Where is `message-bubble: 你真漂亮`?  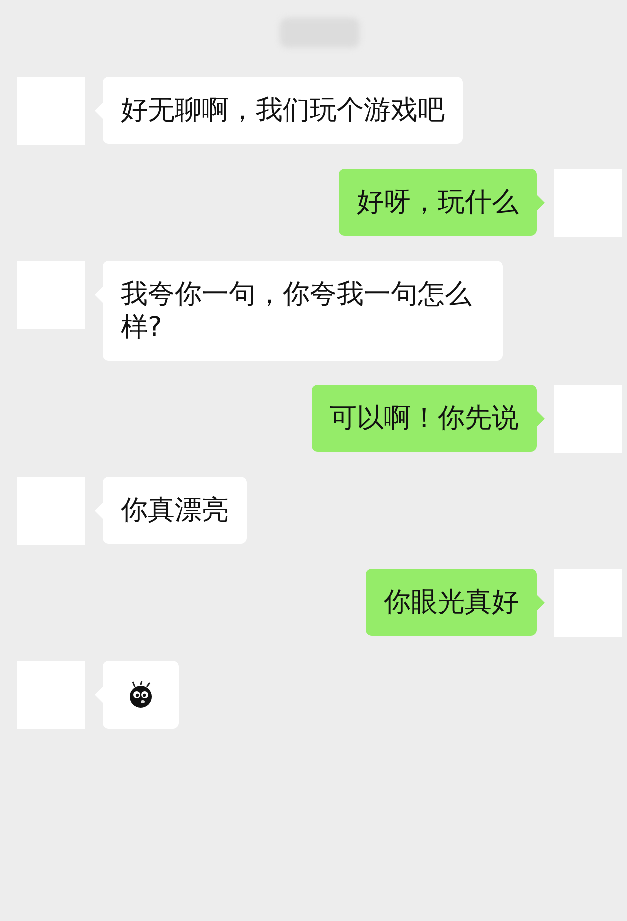 message-bubble: 你真漂亮 is located at coordinates (175, 510).